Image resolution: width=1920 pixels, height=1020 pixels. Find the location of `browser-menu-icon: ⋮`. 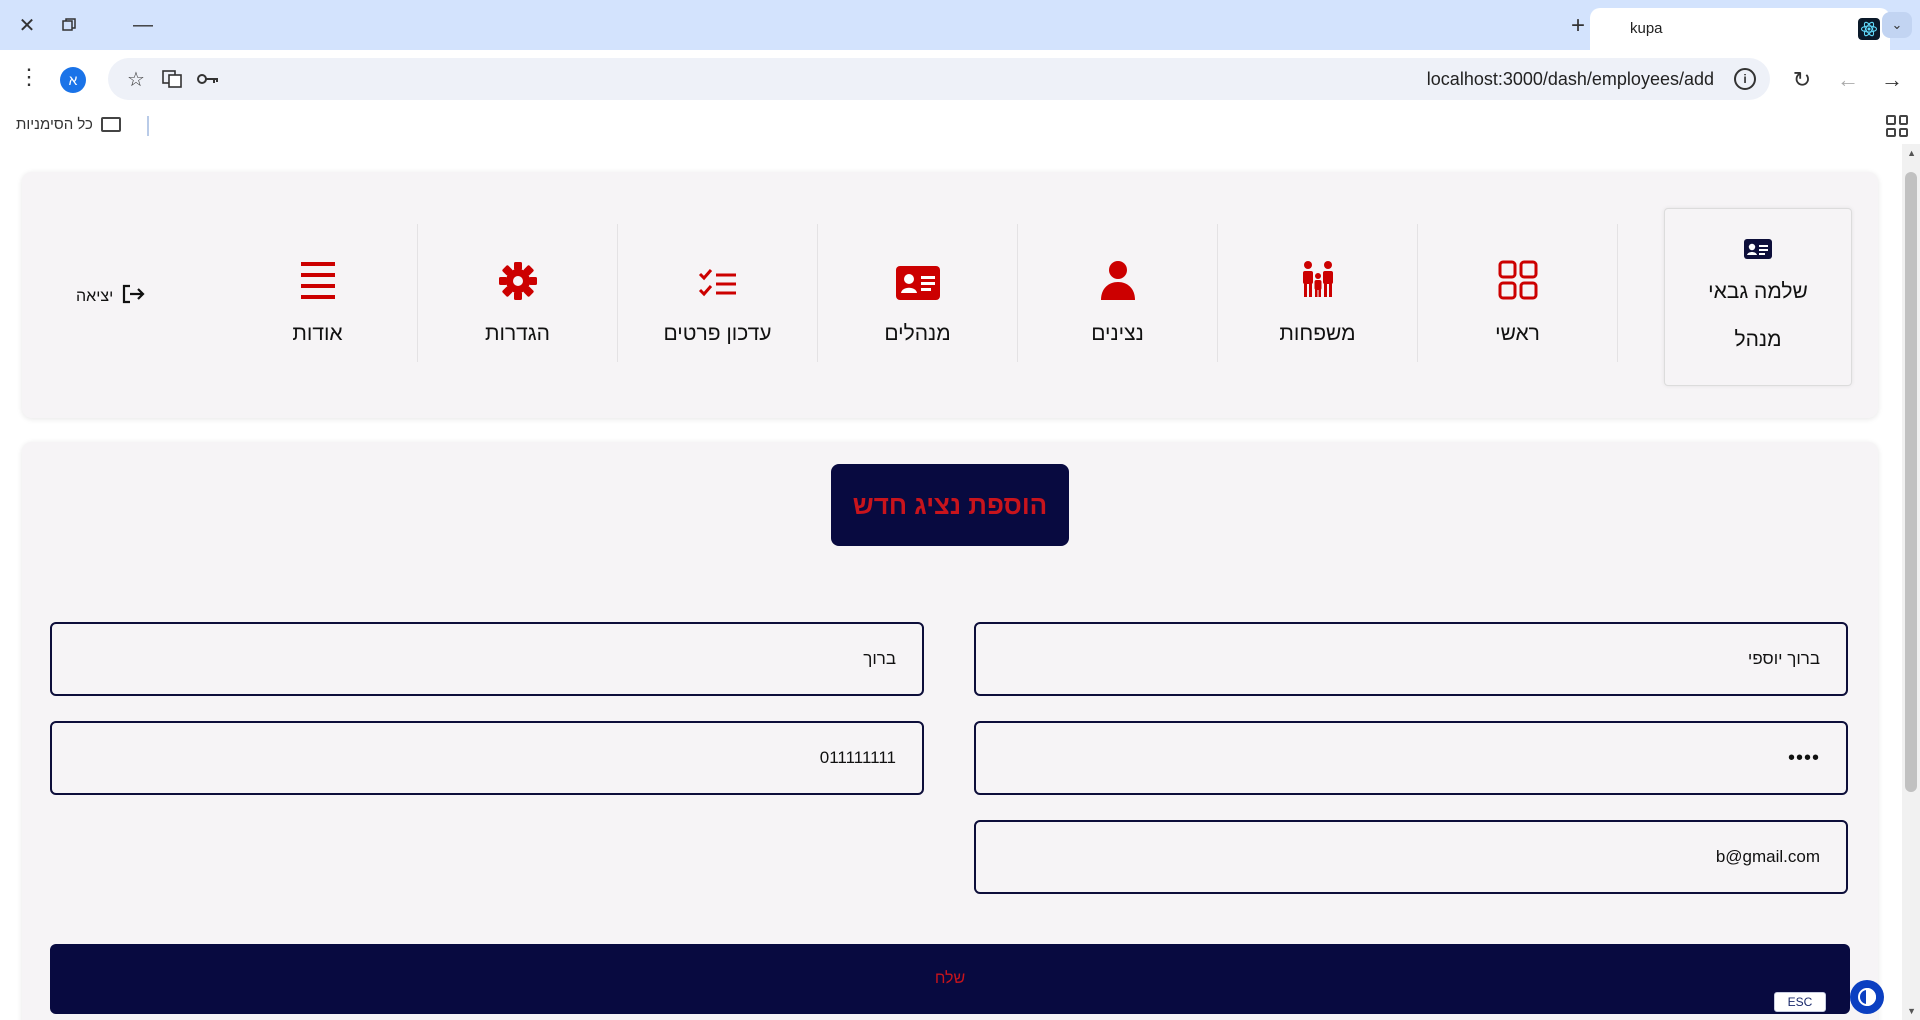

browser-menu-icon: ⋮ is located at coordinates (29, 77).